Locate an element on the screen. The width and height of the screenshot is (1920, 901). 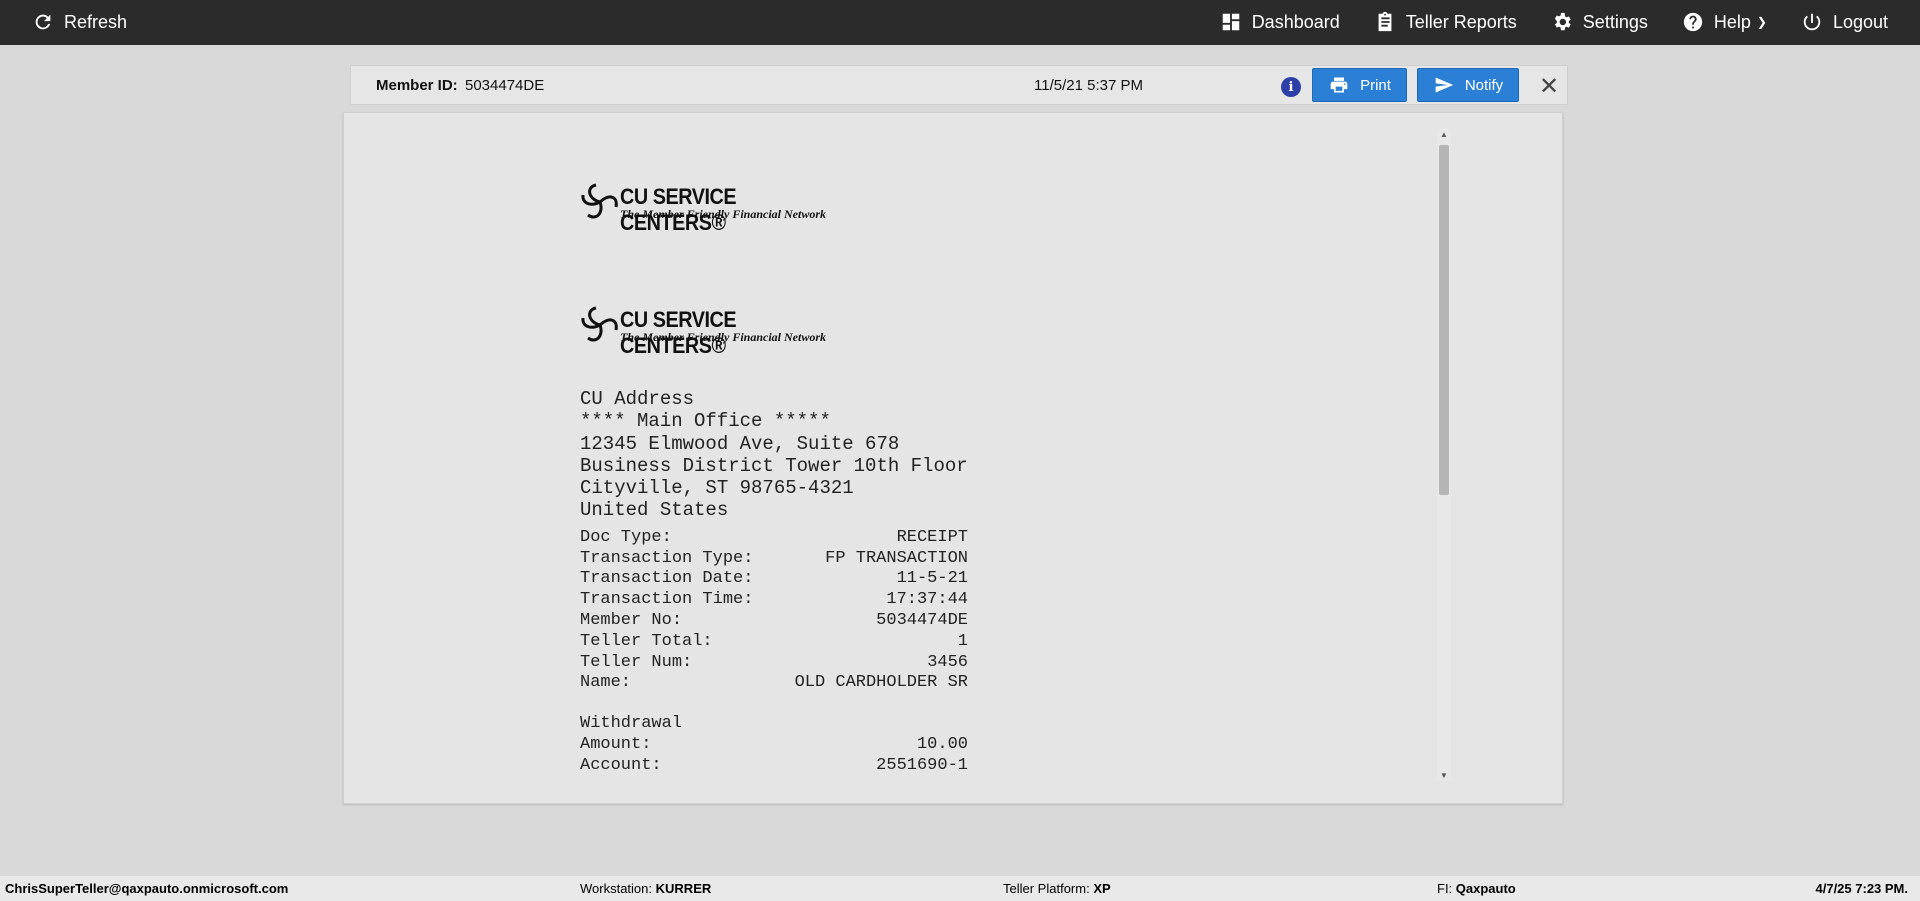
notify-button: Notify is located at coordinates (1468, 85).